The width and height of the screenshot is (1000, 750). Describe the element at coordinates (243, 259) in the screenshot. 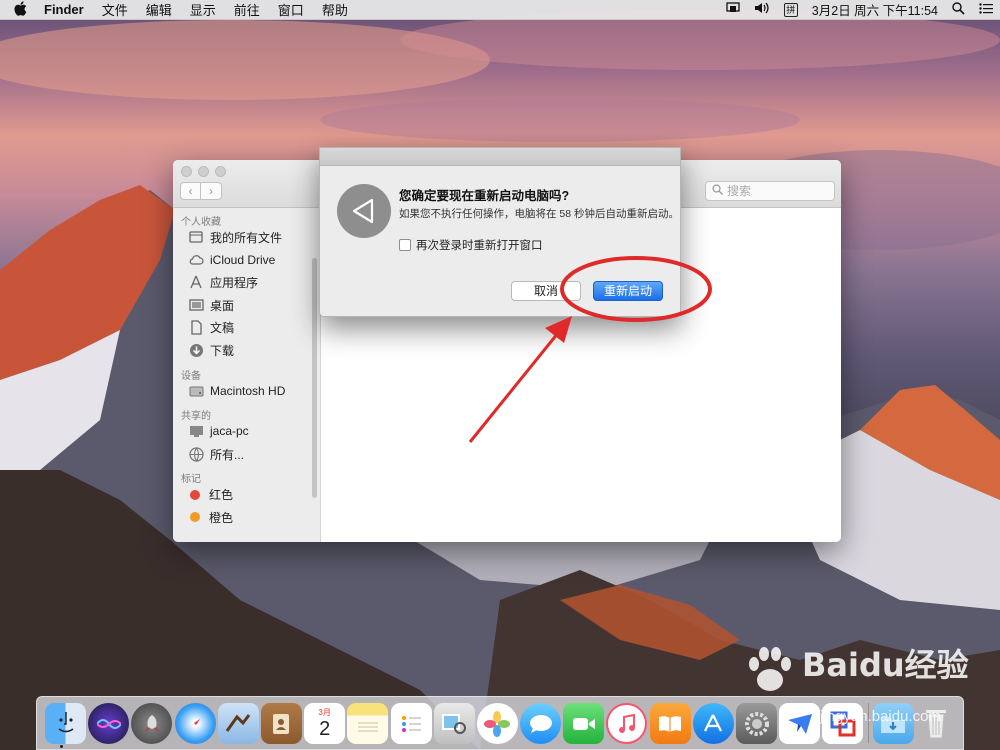

I see `sidebar-item-label: iCloud Drive` at that location.